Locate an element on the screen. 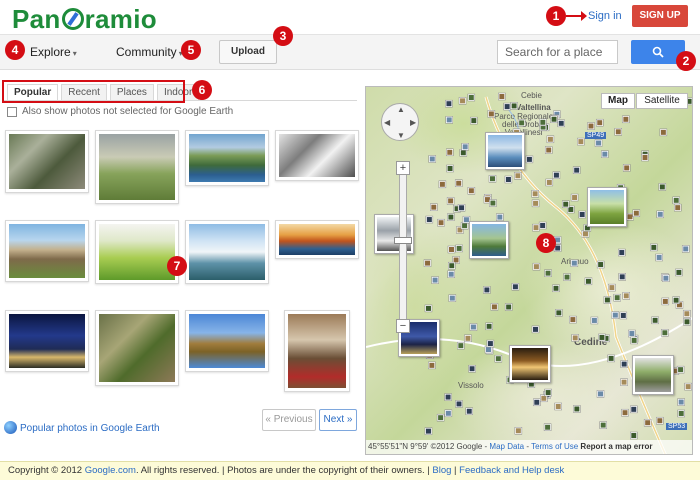  pan-down-icon: ▼ is located at coordinates (401, 135).